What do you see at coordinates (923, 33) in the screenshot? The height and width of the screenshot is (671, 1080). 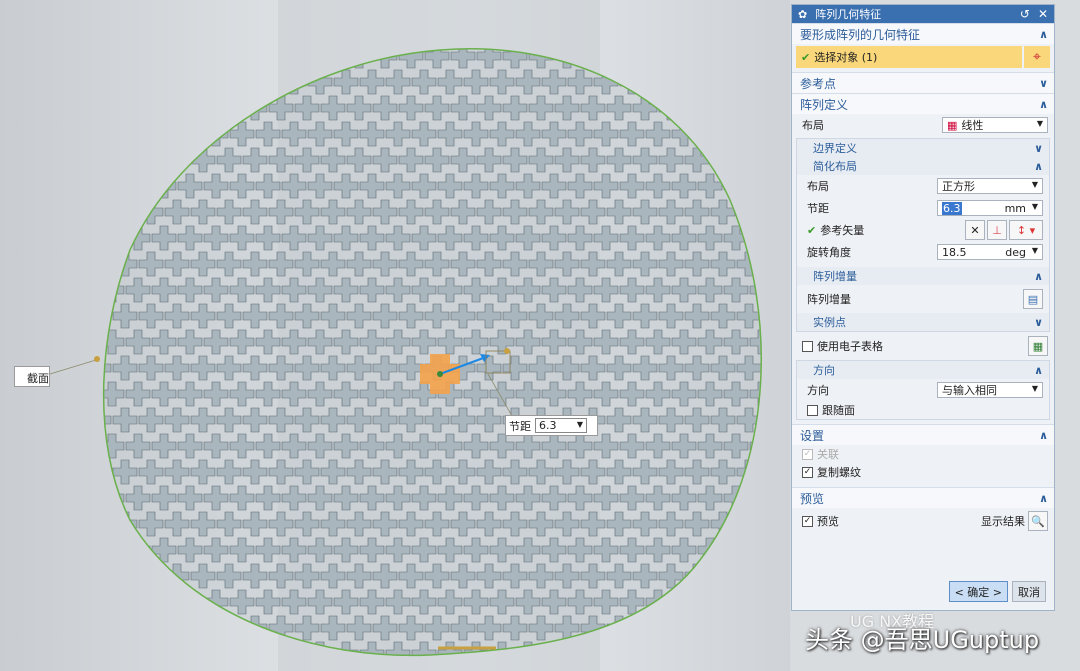 I see `geometry-section-header: 要形成阵列的几何特征 ∧` at bounding box center [923, 33].